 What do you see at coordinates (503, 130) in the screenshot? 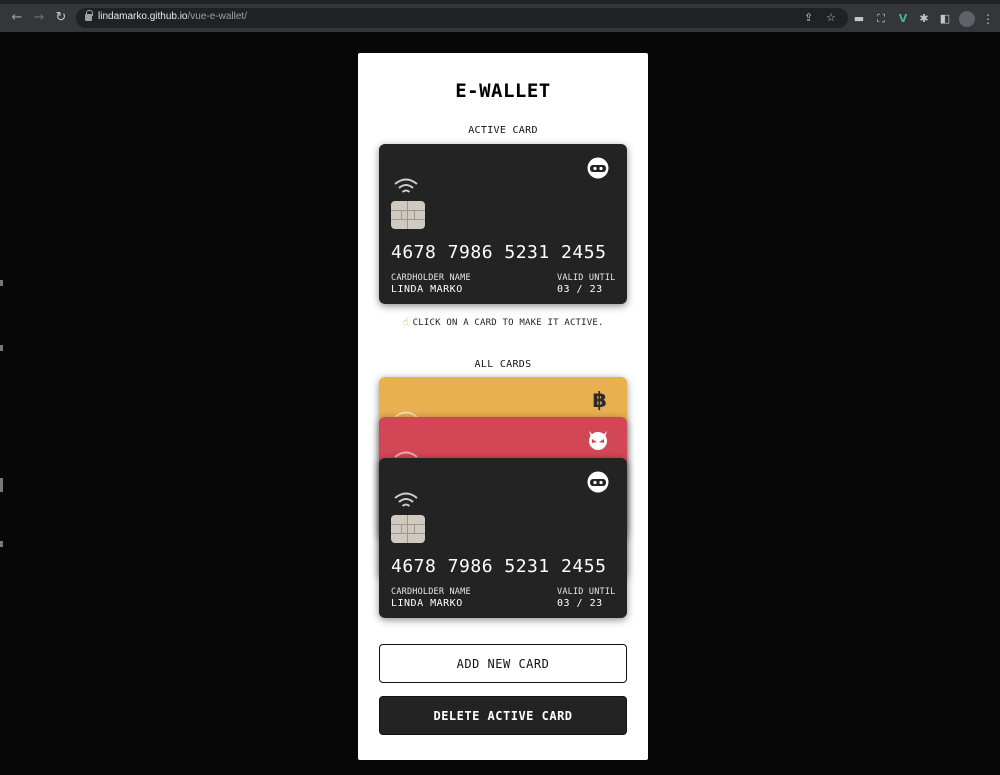
I see `active-card-heading: ACTIVE CARD` at bounding box center [503, 130].